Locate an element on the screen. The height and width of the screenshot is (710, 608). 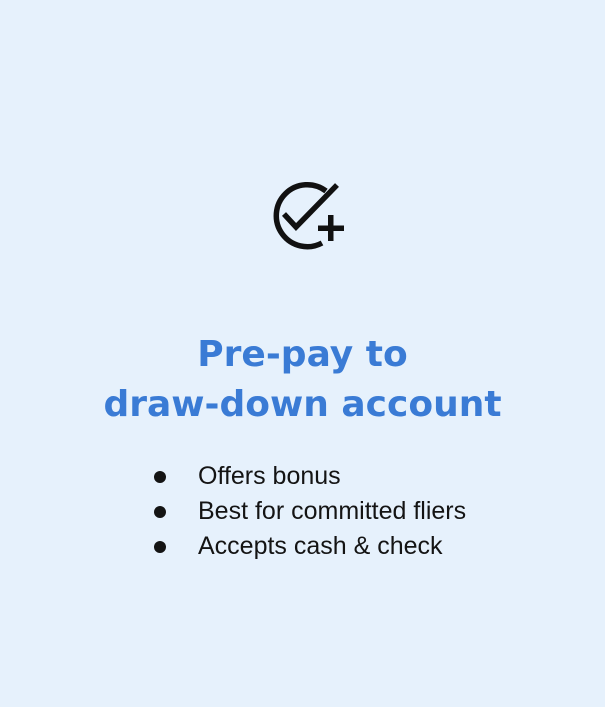
card-title-line2: draw-down account is located at coordinates (302, 404).